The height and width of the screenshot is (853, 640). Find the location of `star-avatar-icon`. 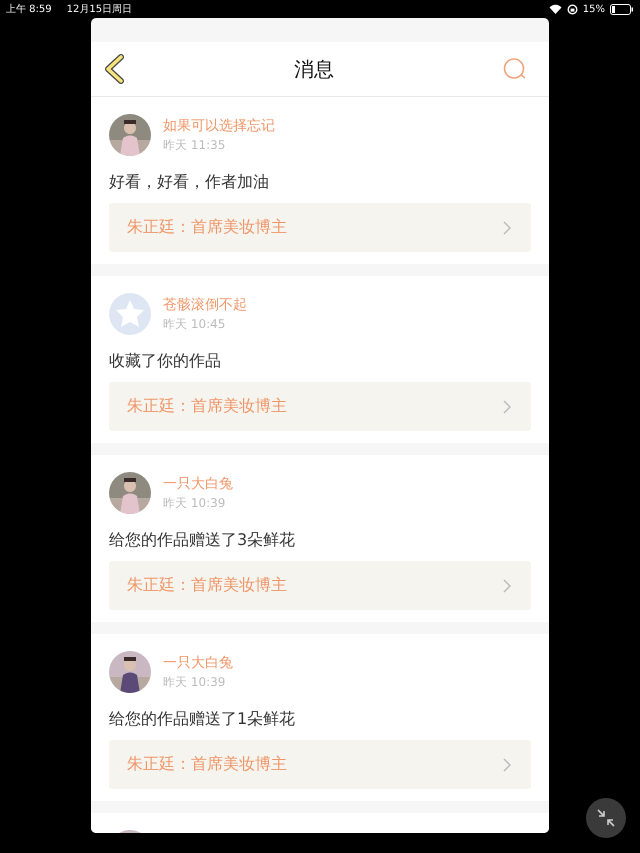

star-avatar-icon is located at coordinates (130, 314).